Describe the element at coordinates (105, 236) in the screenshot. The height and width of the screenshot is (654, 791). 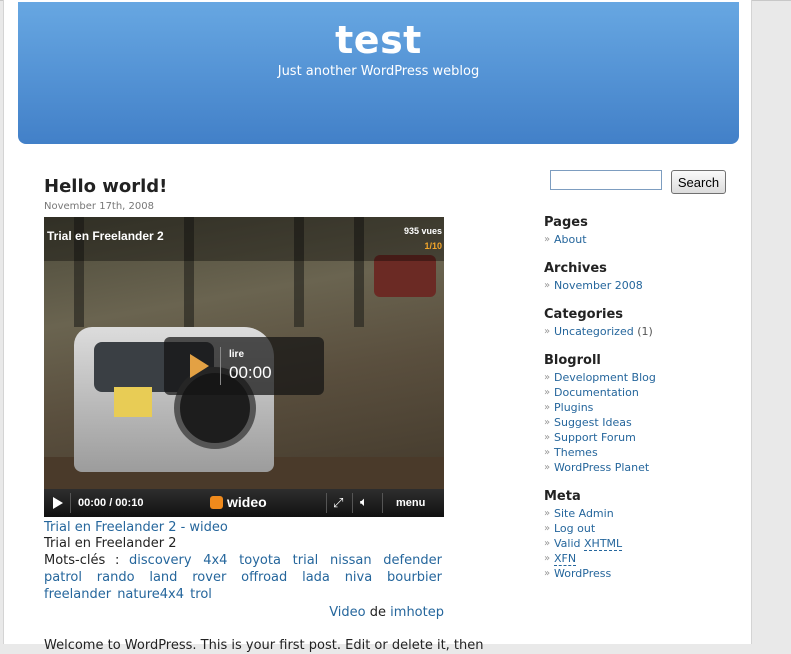
I see `video-title: Trial en Freelander 2` at that location.